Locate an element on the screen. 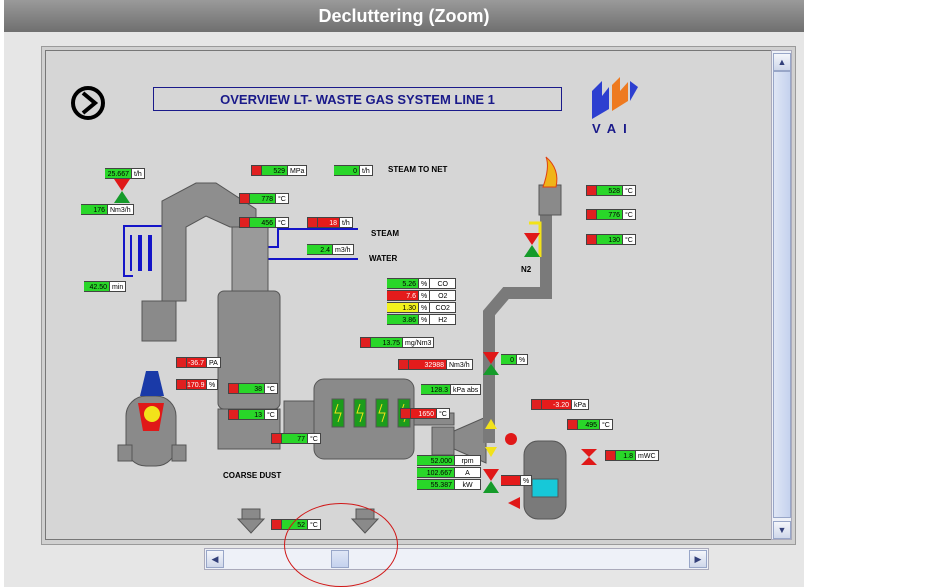 The width and height of the screenshot is (926, 587). vertical-scrollbar: ▲ ▼ is located at coordinates (781, 295).